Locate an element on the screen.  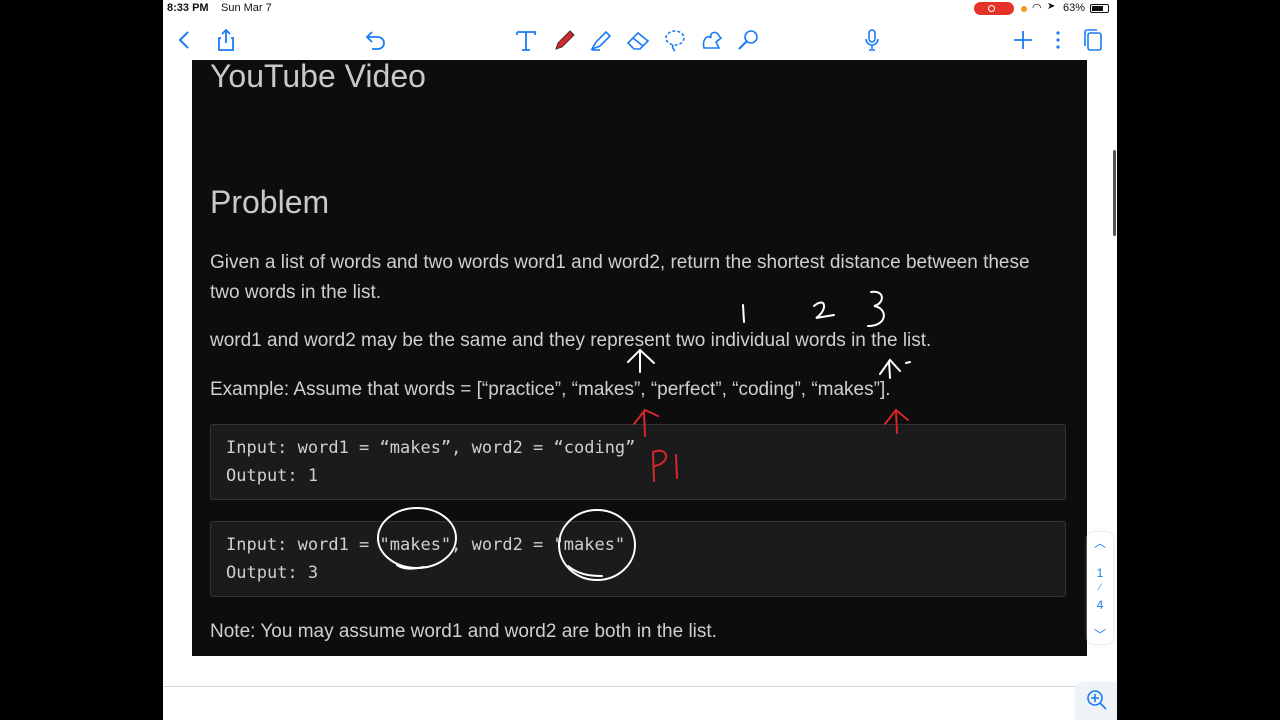
status-bar: 8:33 PM Sun Mar 7 ◠ ➤ 63% is located at coordinates (640, 9).